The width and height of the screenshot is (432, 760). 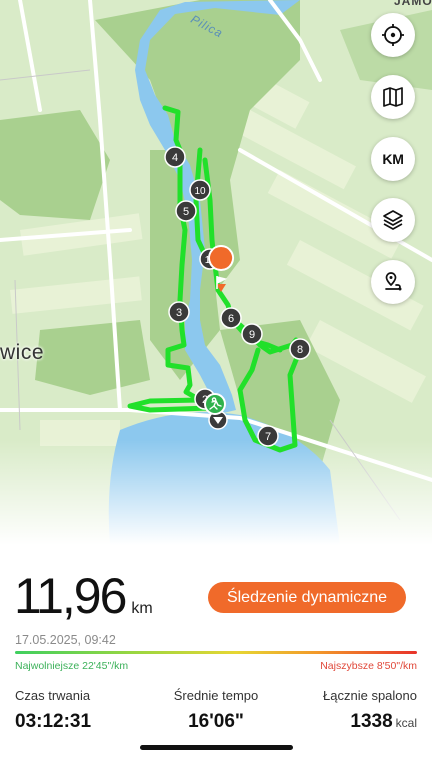 What do you see at coordinates (215, 404) in the screenshot?
I see `start-runner-icon` at bounding box center [215, 404].